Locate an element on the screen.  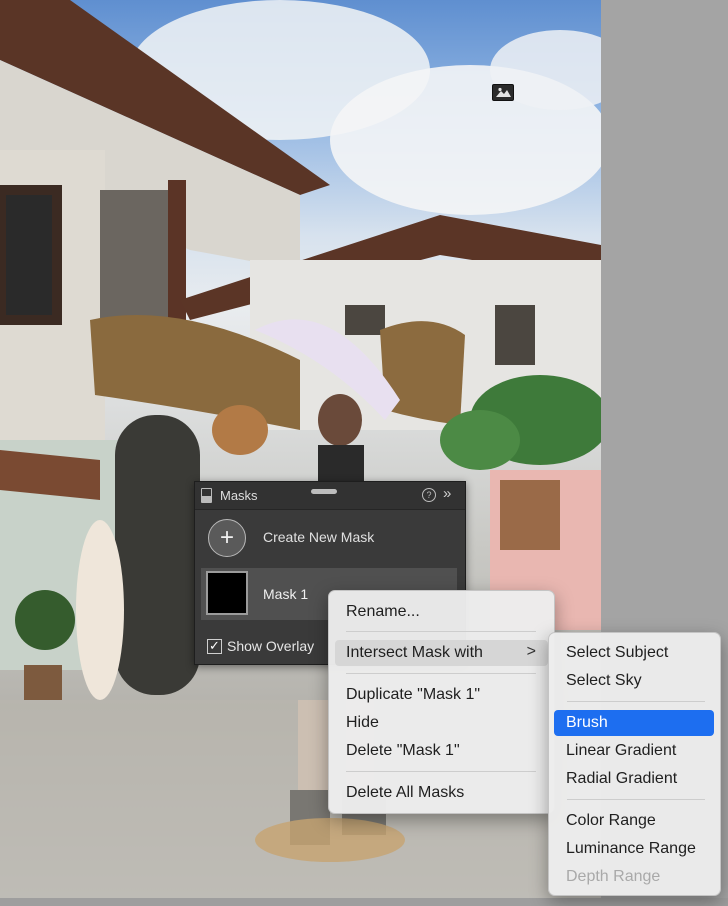
menu-item-label: Delete "Mask 1" is located at coordinates (403, 750).